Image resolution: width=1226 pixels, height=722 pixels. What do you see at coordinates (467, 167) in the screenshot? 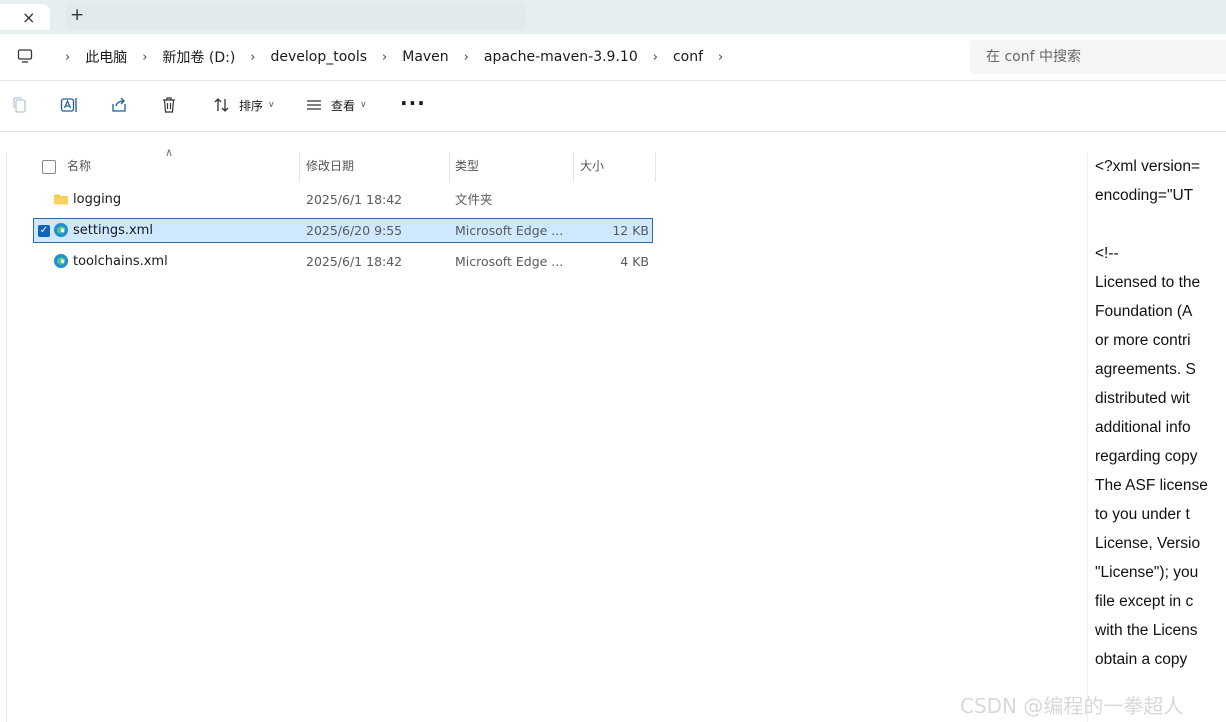
I see `column-header-type: 类型` at bounding box center [467, 167].